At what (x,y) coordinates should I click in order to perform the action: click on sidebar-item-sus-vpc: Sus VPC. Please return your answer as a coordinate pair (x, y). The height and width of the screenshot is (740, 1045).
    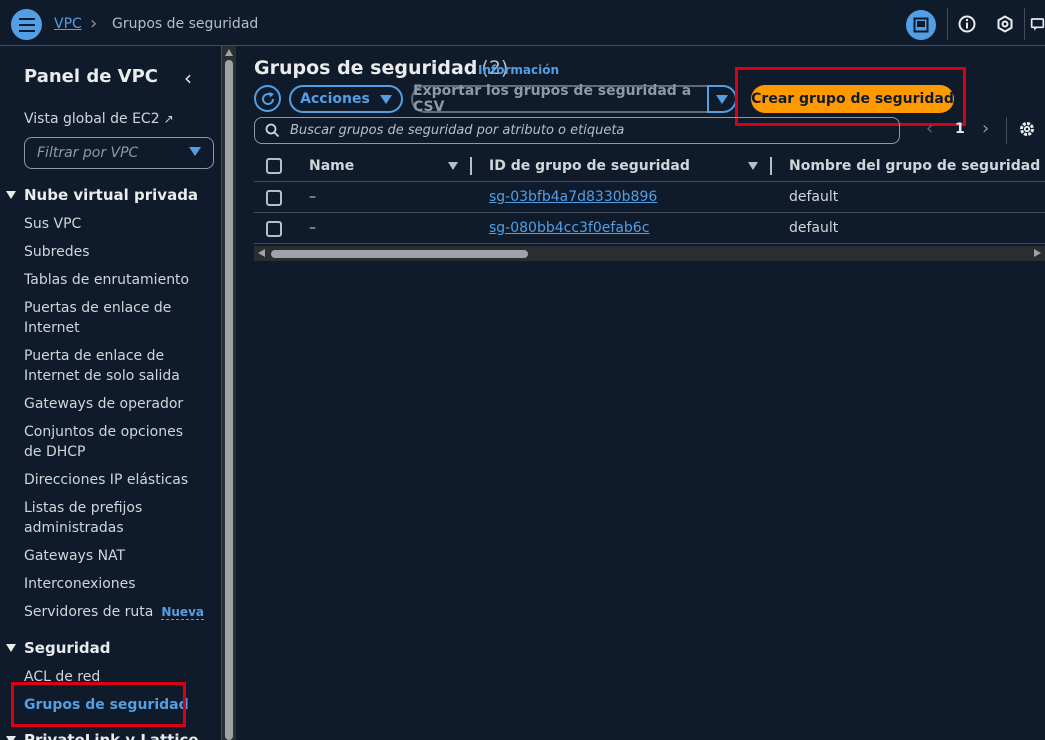
    Looking at the image, I should click on (52, 224).